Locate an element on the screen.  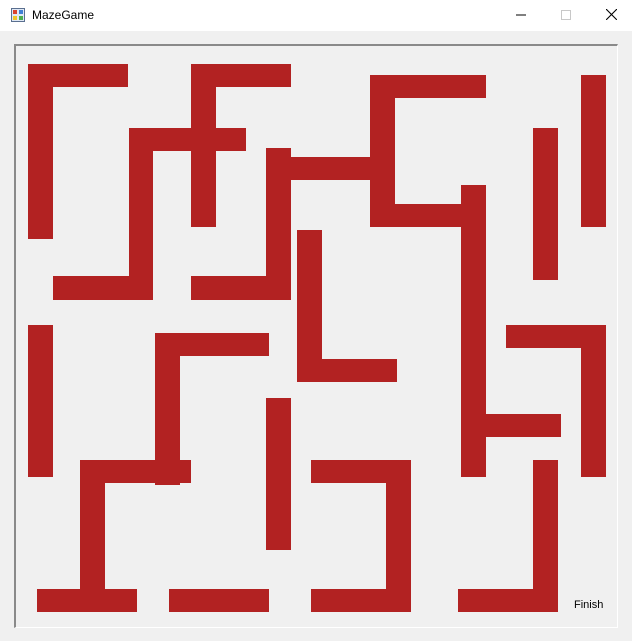
title-bar: MazeGame is located at coordinates (316, 15).